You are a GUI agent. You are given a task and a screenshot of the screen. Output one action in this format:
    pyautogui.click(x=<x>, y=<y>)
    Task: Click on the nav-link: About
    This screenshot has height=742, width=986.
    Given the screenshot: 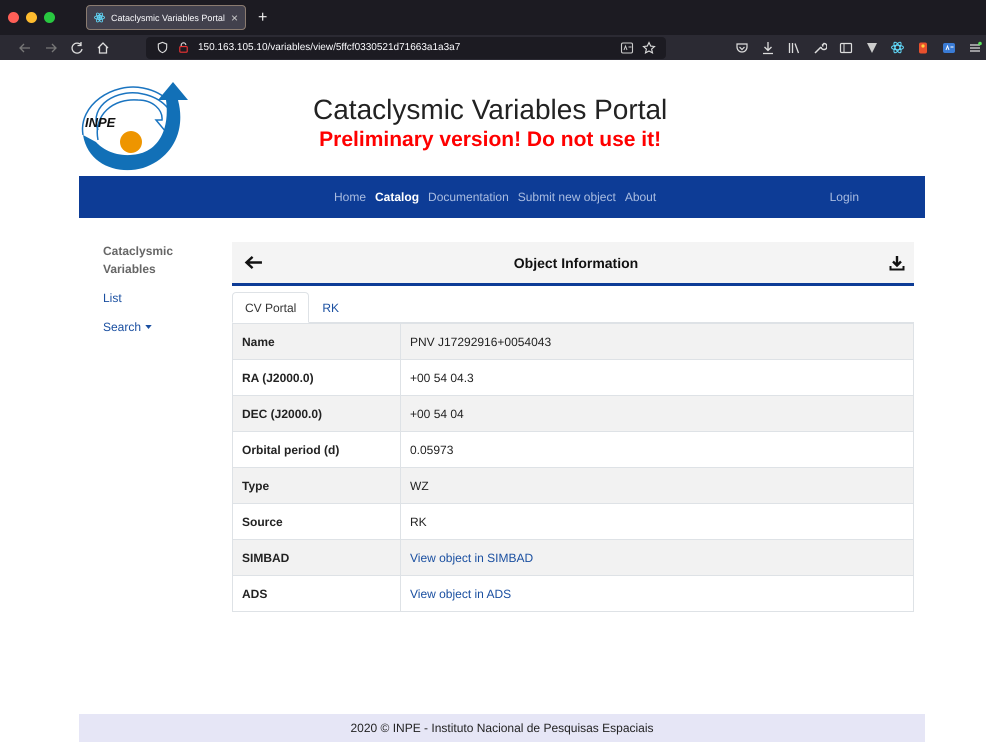 What is the action you would take?
    pyautogui.click(x=640, y=197)
    